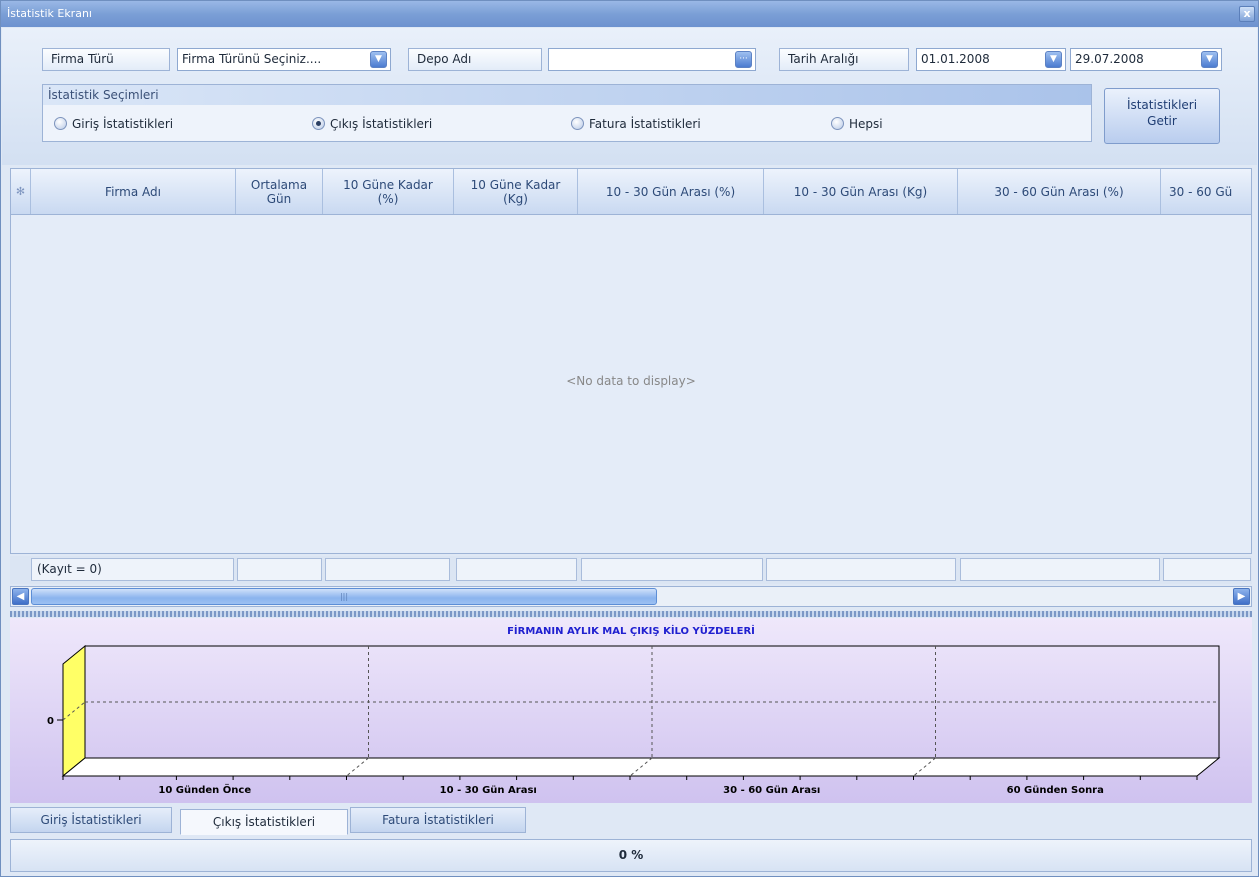 The width and height of the screenshot is (1259, 877). I want to click on radio-fatura: Fatura İstatistikleri, so click(636, 124).